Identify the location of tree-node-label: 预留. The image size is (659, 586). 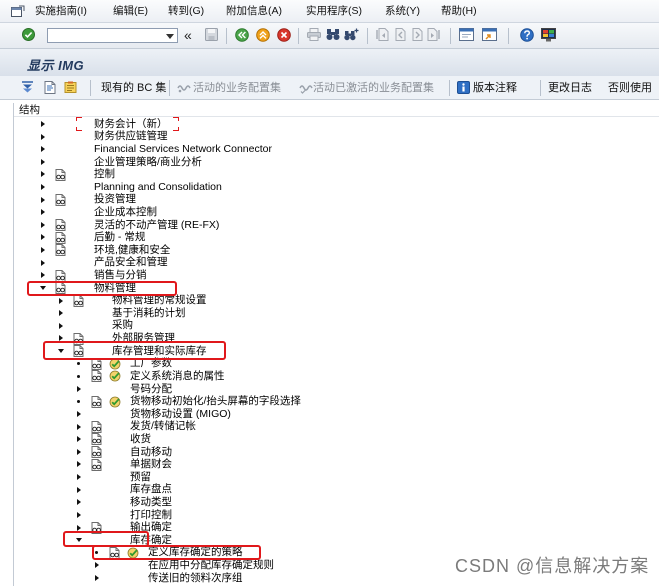
(140, 476).